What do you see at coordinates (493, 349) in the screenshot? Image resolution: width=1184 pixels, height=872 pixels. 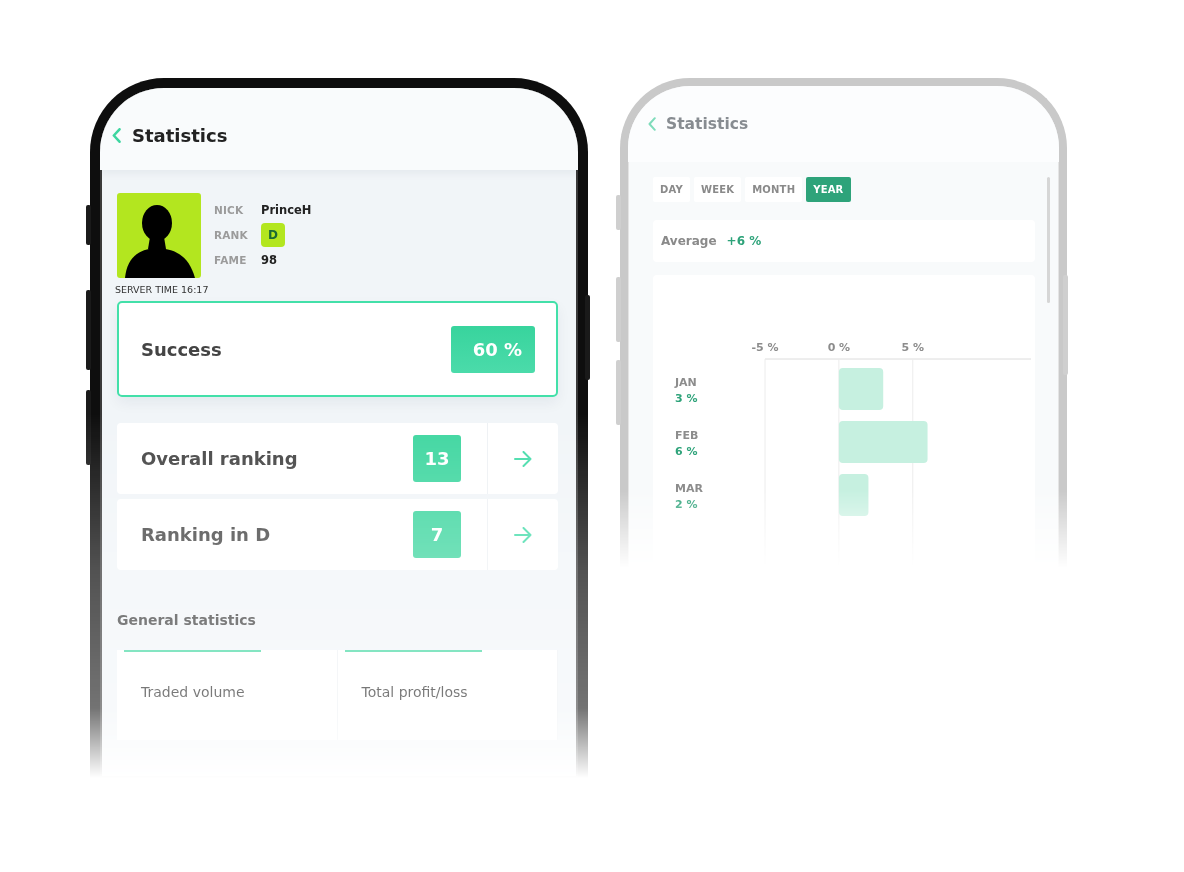 I see `success-rate-badge: 60 %` at bounding box center [493, 349].